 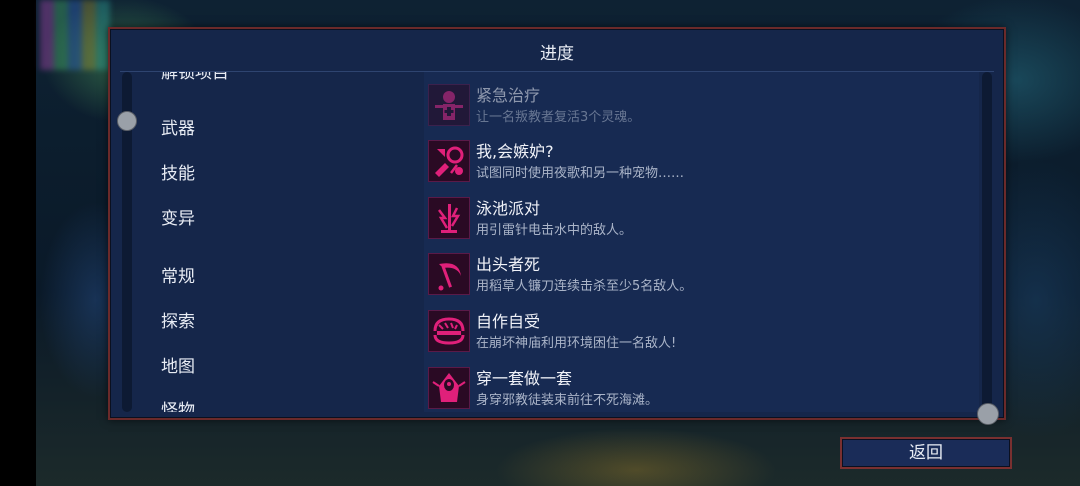 I want to click on trap-icon, so click(x=449, y=331).